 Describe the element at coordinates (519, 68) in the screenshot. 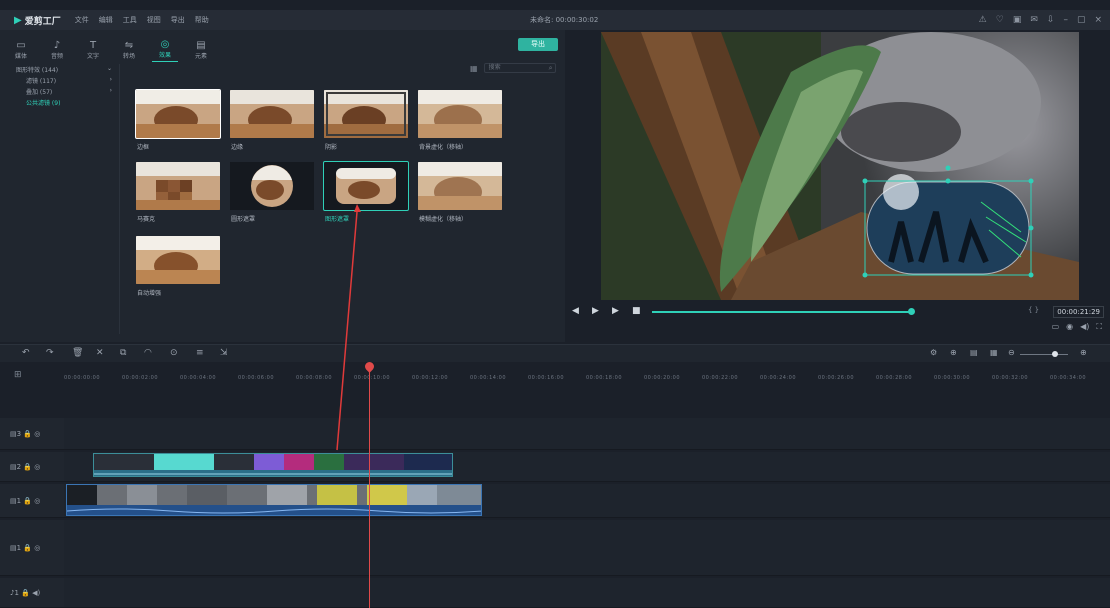

I see `search-input: 搜索 ⌕` at that location.